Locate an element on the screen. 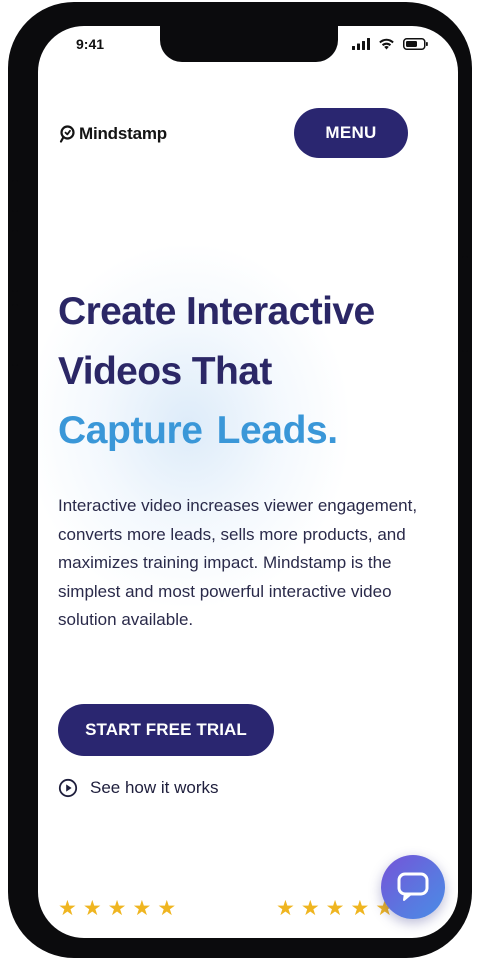 The width and height of the screenshot is (480, 960). hero-headline: Create Interactive Videos That is located at coordinates (216, 342).